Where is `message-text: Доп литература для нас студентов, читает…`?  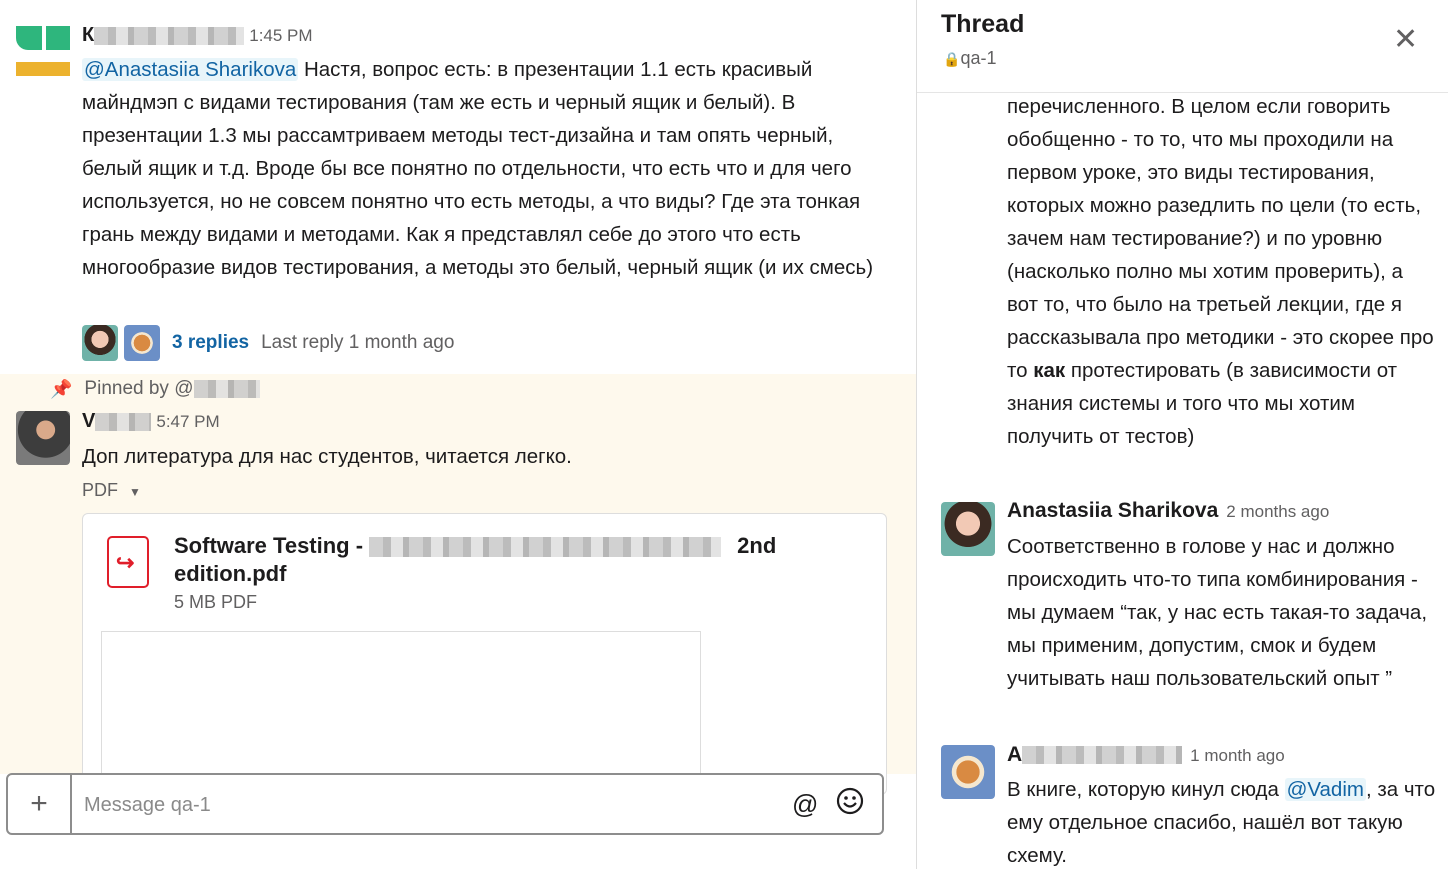
message-text: Доп литература для нас студентов, читает… is located at coordinates (327, 456).